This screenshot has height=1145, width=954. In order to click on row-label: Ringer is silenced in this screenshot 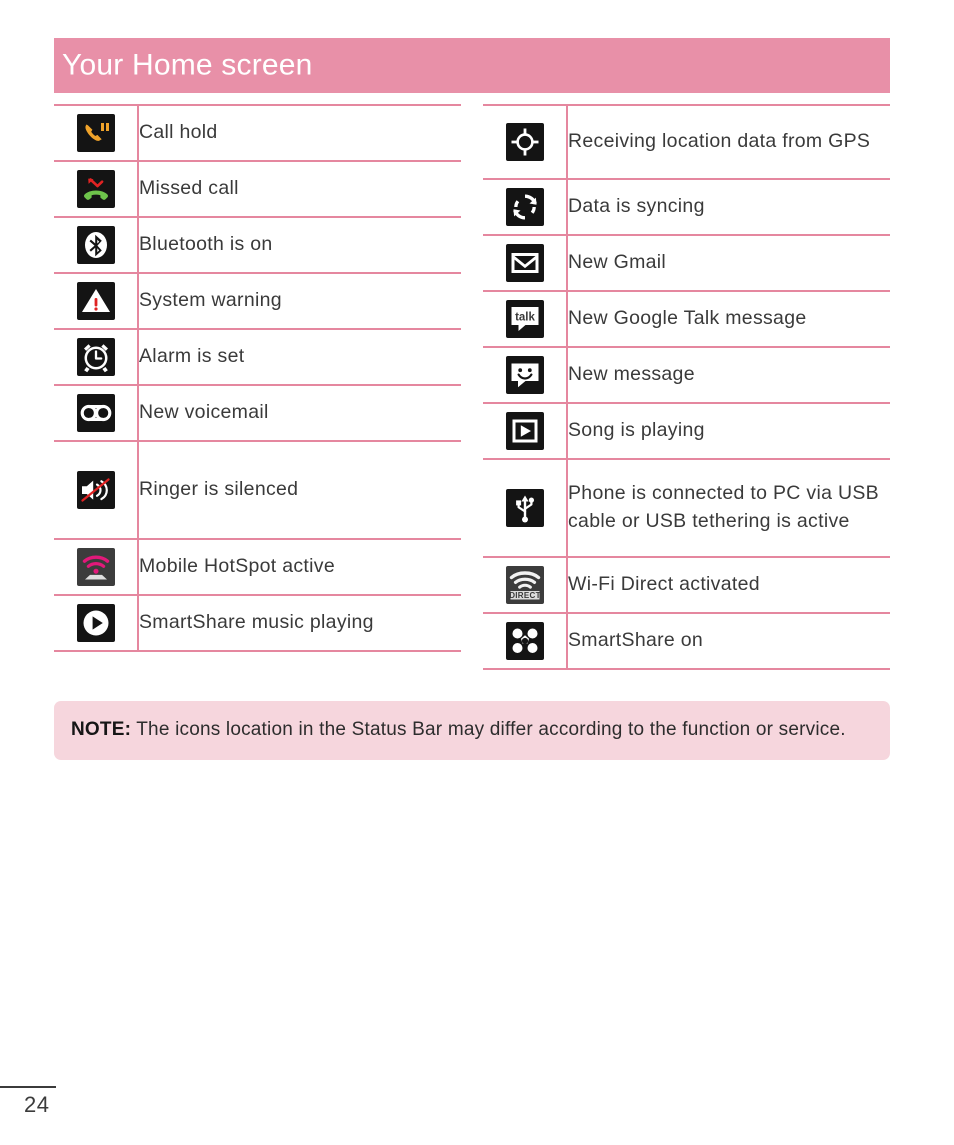, I will do `click(219, 489)`.